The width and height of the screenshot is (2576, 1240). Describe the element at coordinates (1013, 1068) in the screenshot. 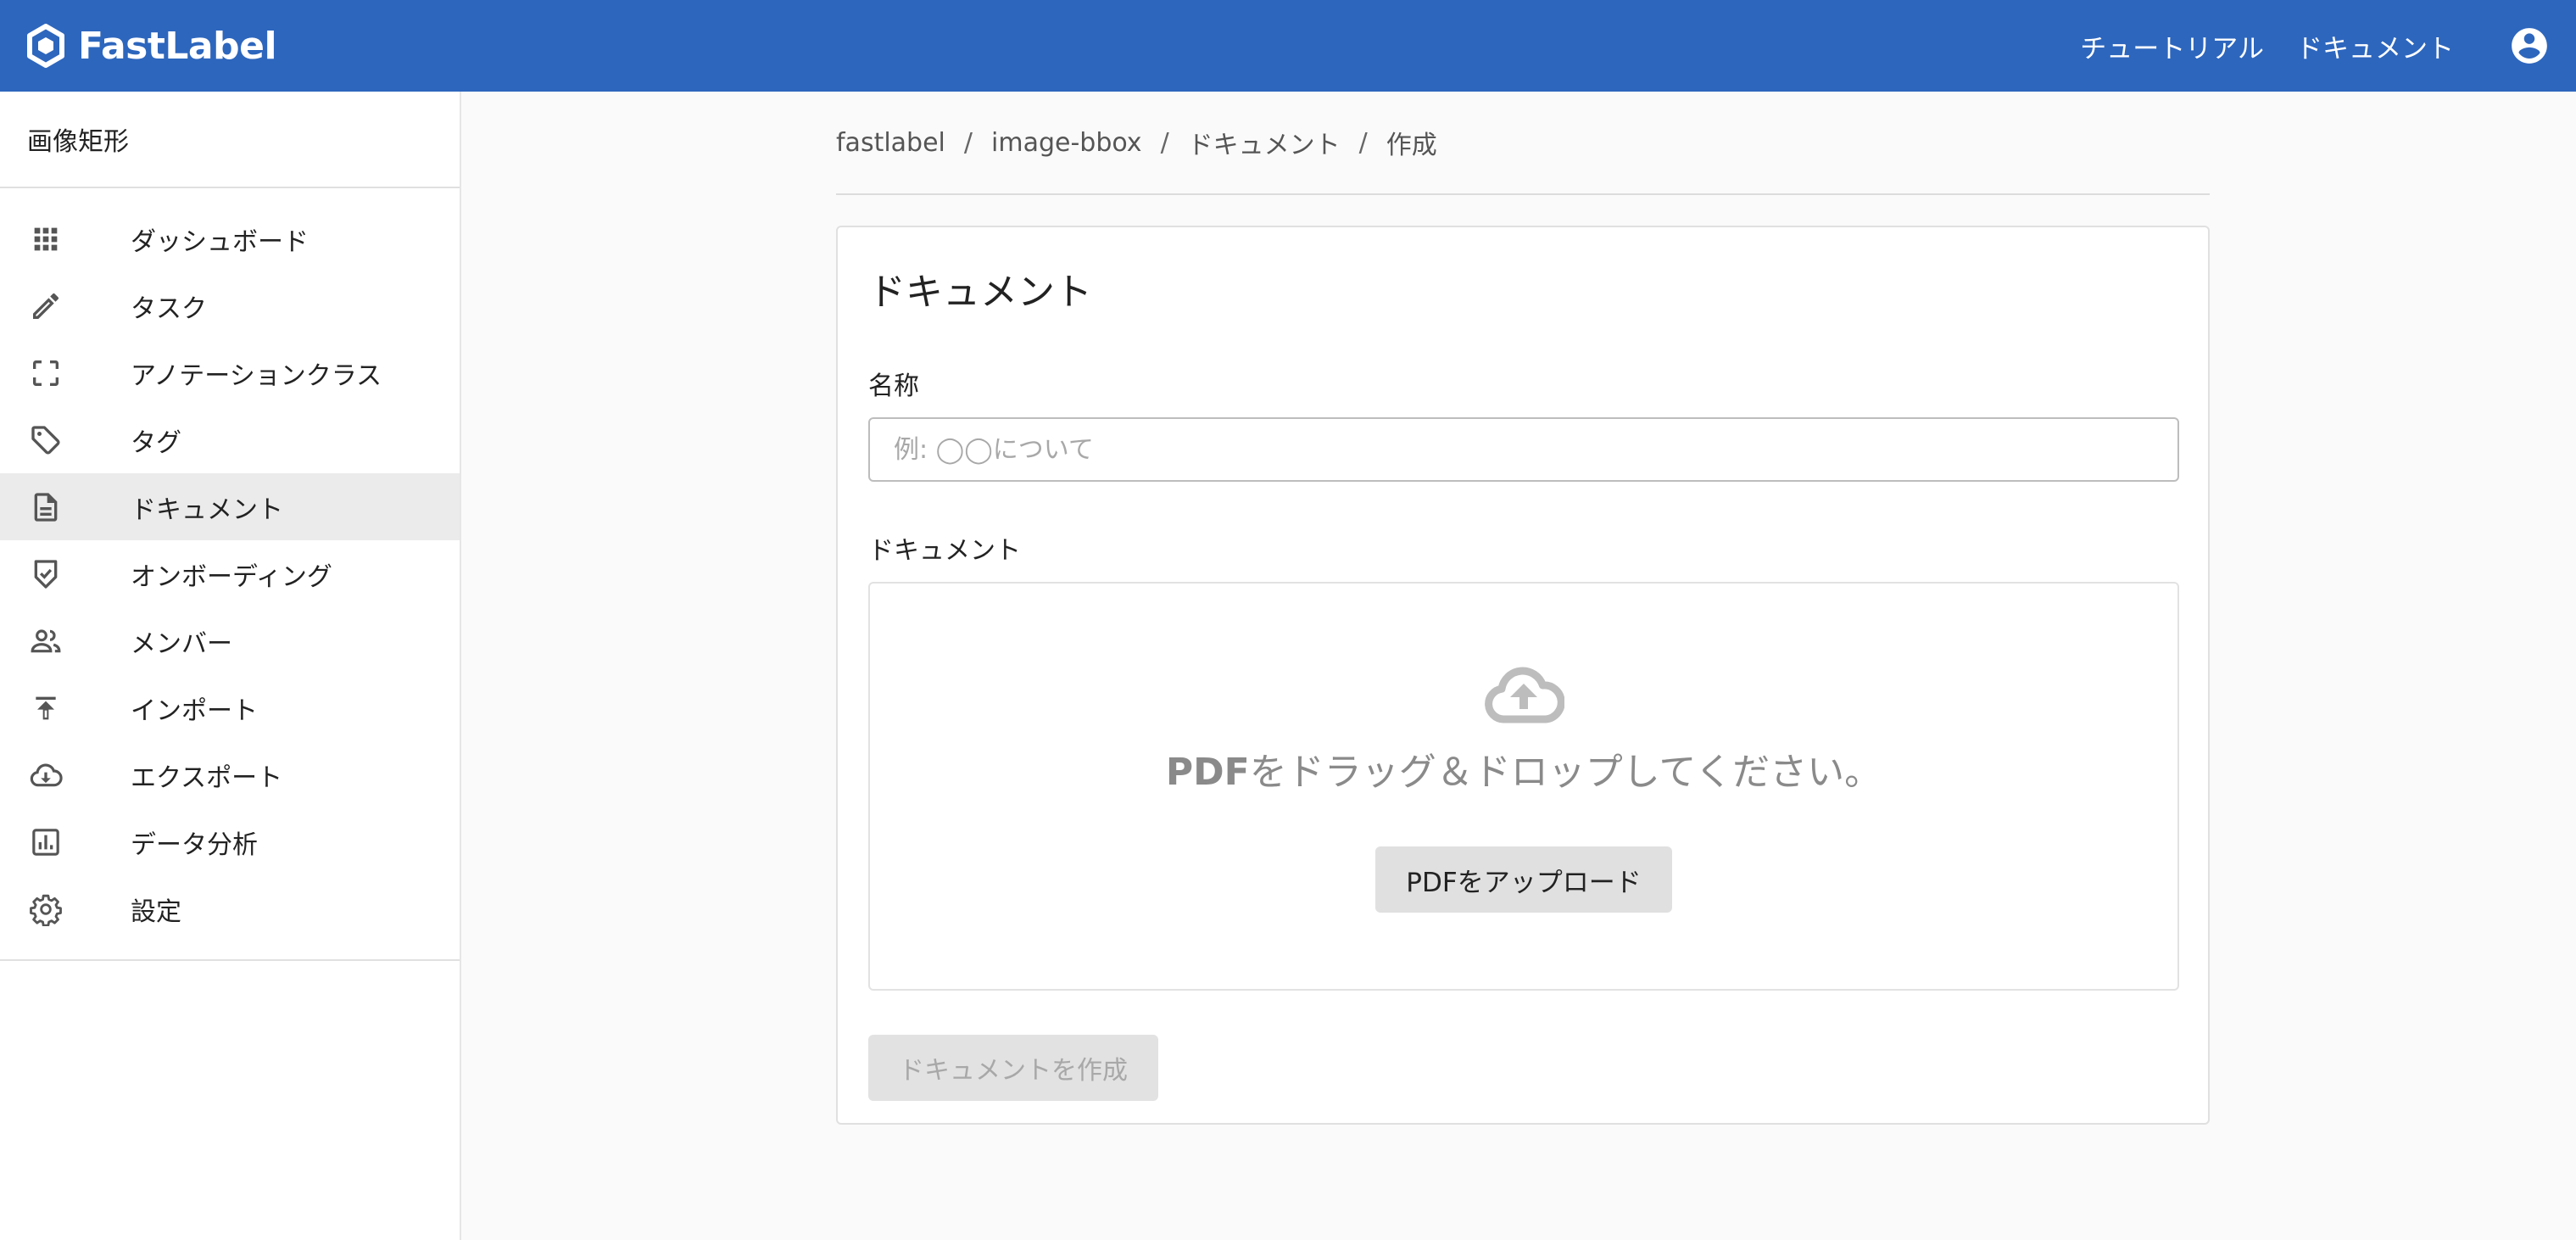

I see `create-document-button: ドキュメントを作成` at that location.